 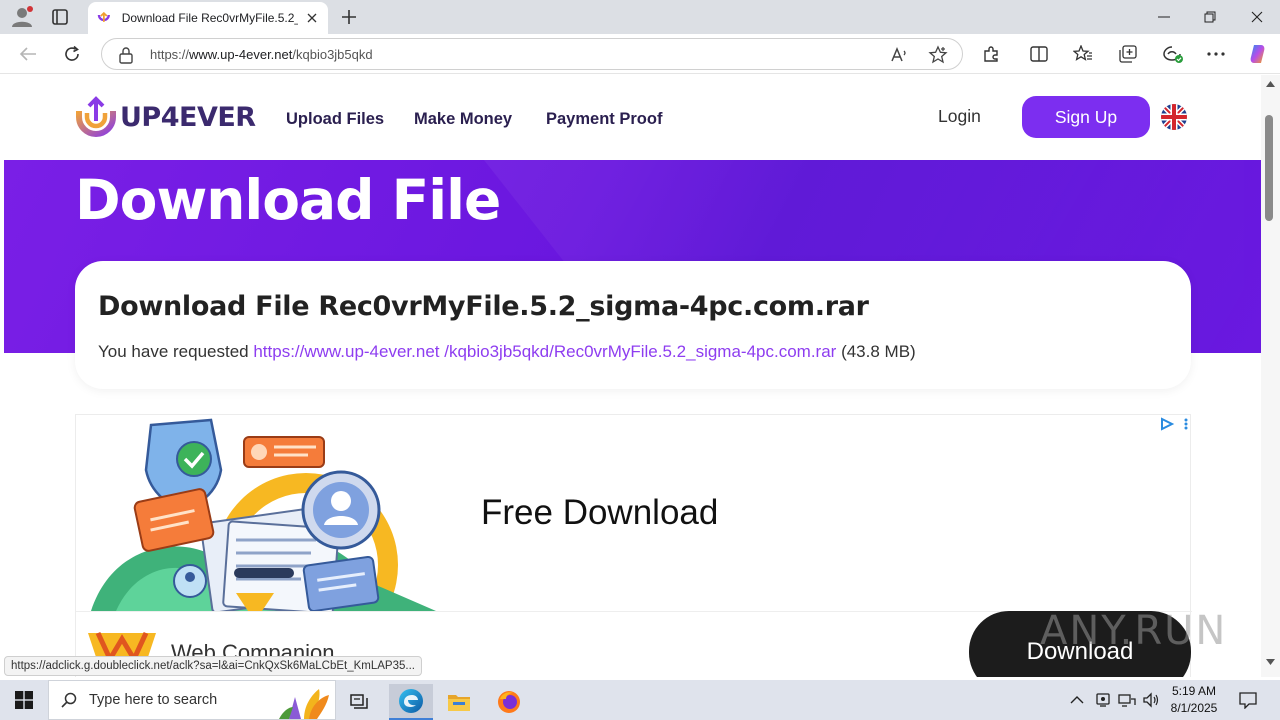 What do you see at coordinates (1248, 700) in the screenshot?
I see `notifications-icon` at bounding box center [1248, 700].